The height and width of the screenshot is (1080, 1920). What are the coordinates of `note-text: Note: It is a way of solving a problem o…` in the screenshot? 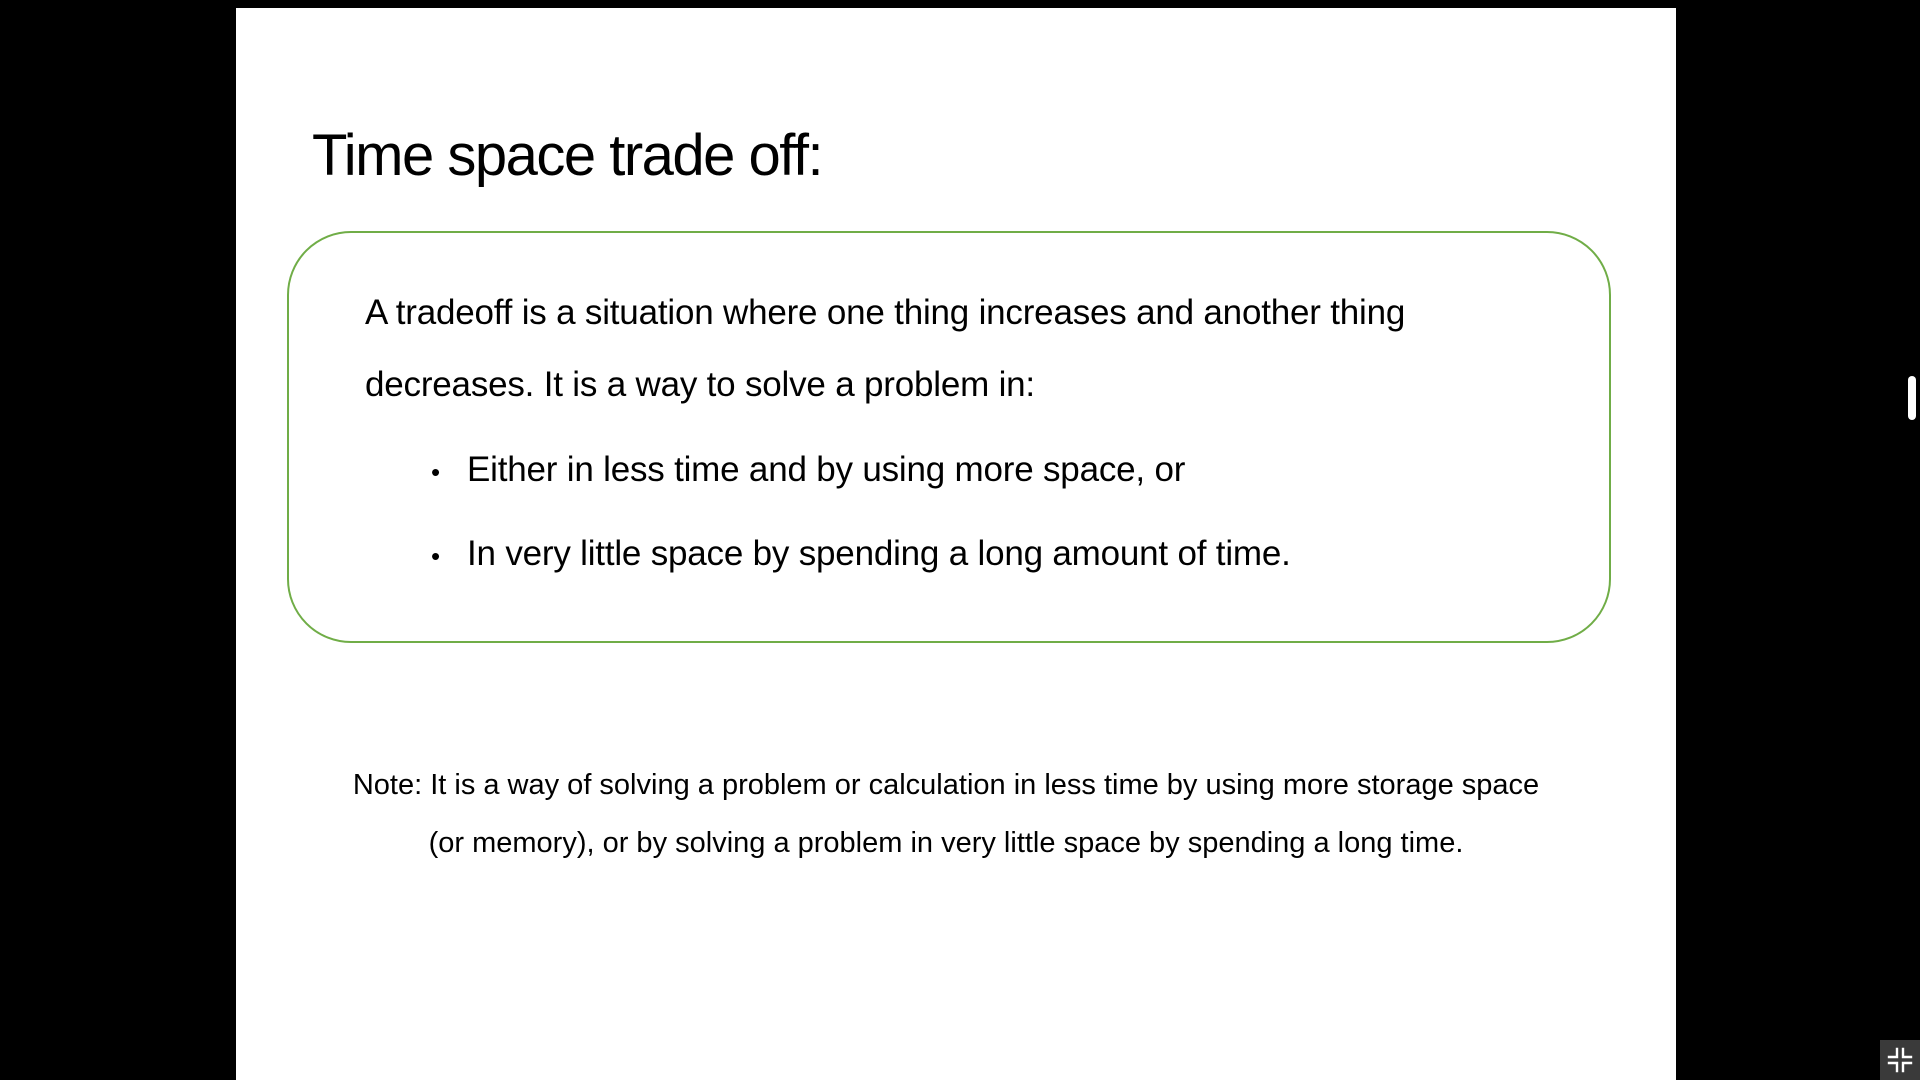 It's located at (946, 814).